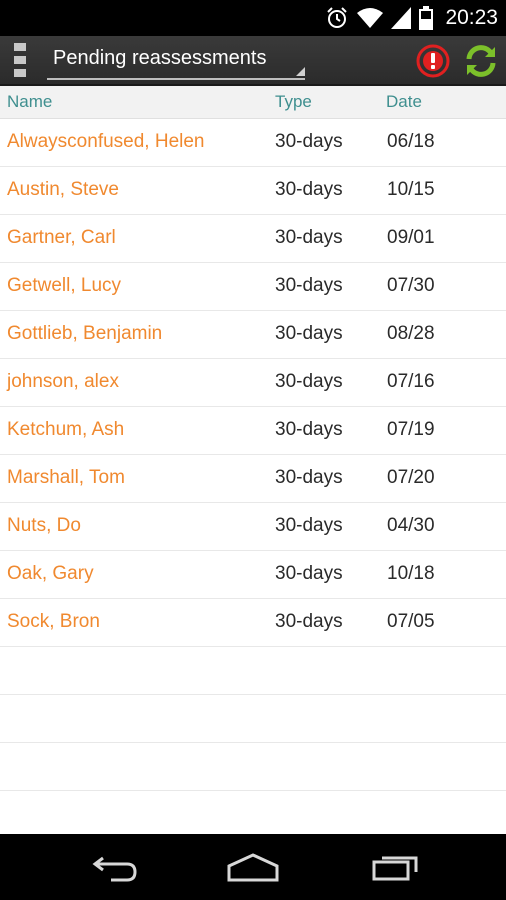  I want to click on home-icon, so click(253, 867).